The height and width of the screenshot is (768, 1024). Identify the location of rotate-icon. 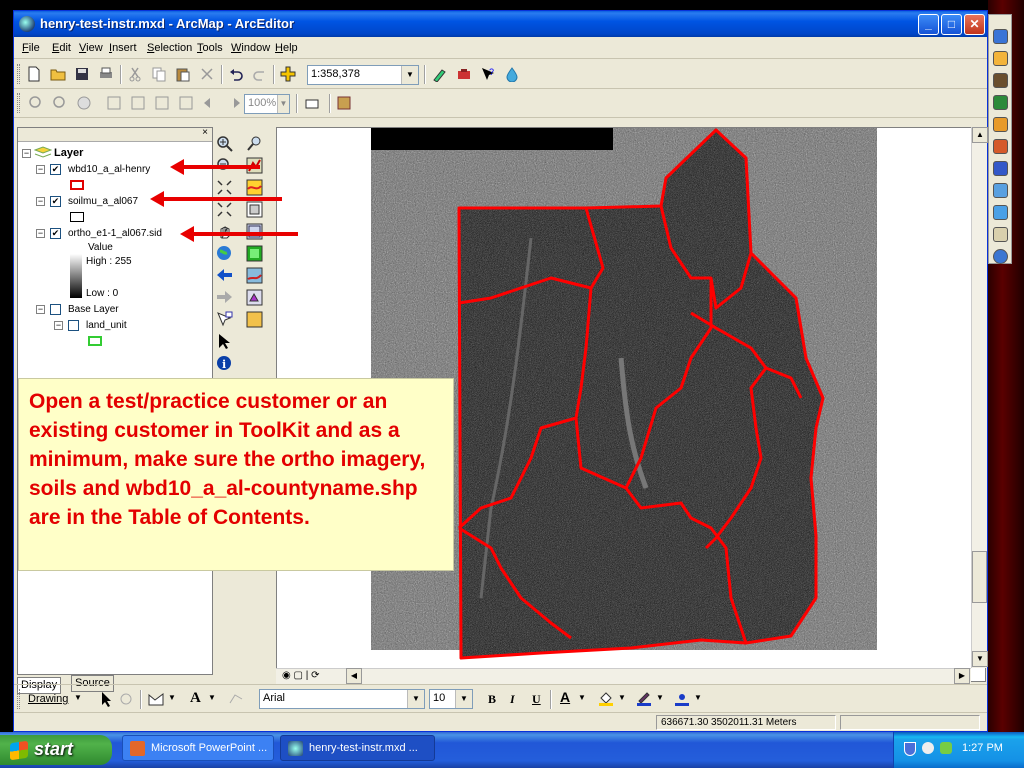
(126, 699).